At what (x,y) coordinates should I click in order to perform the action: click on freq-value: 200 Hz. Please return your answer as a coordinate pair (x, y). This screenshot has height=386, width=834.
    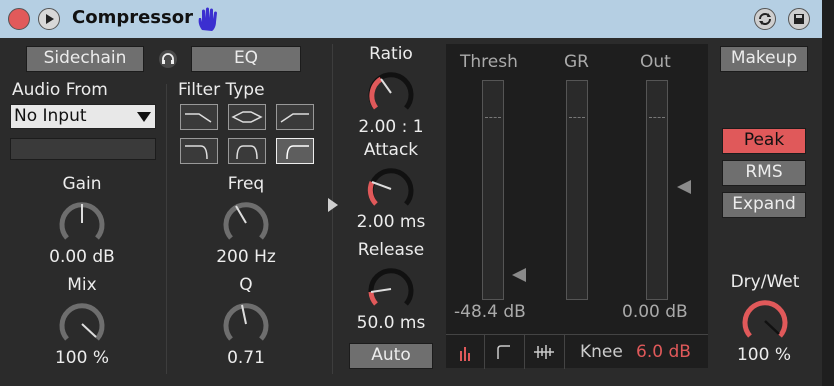
    Looking at the image, I should click on (246, 257).